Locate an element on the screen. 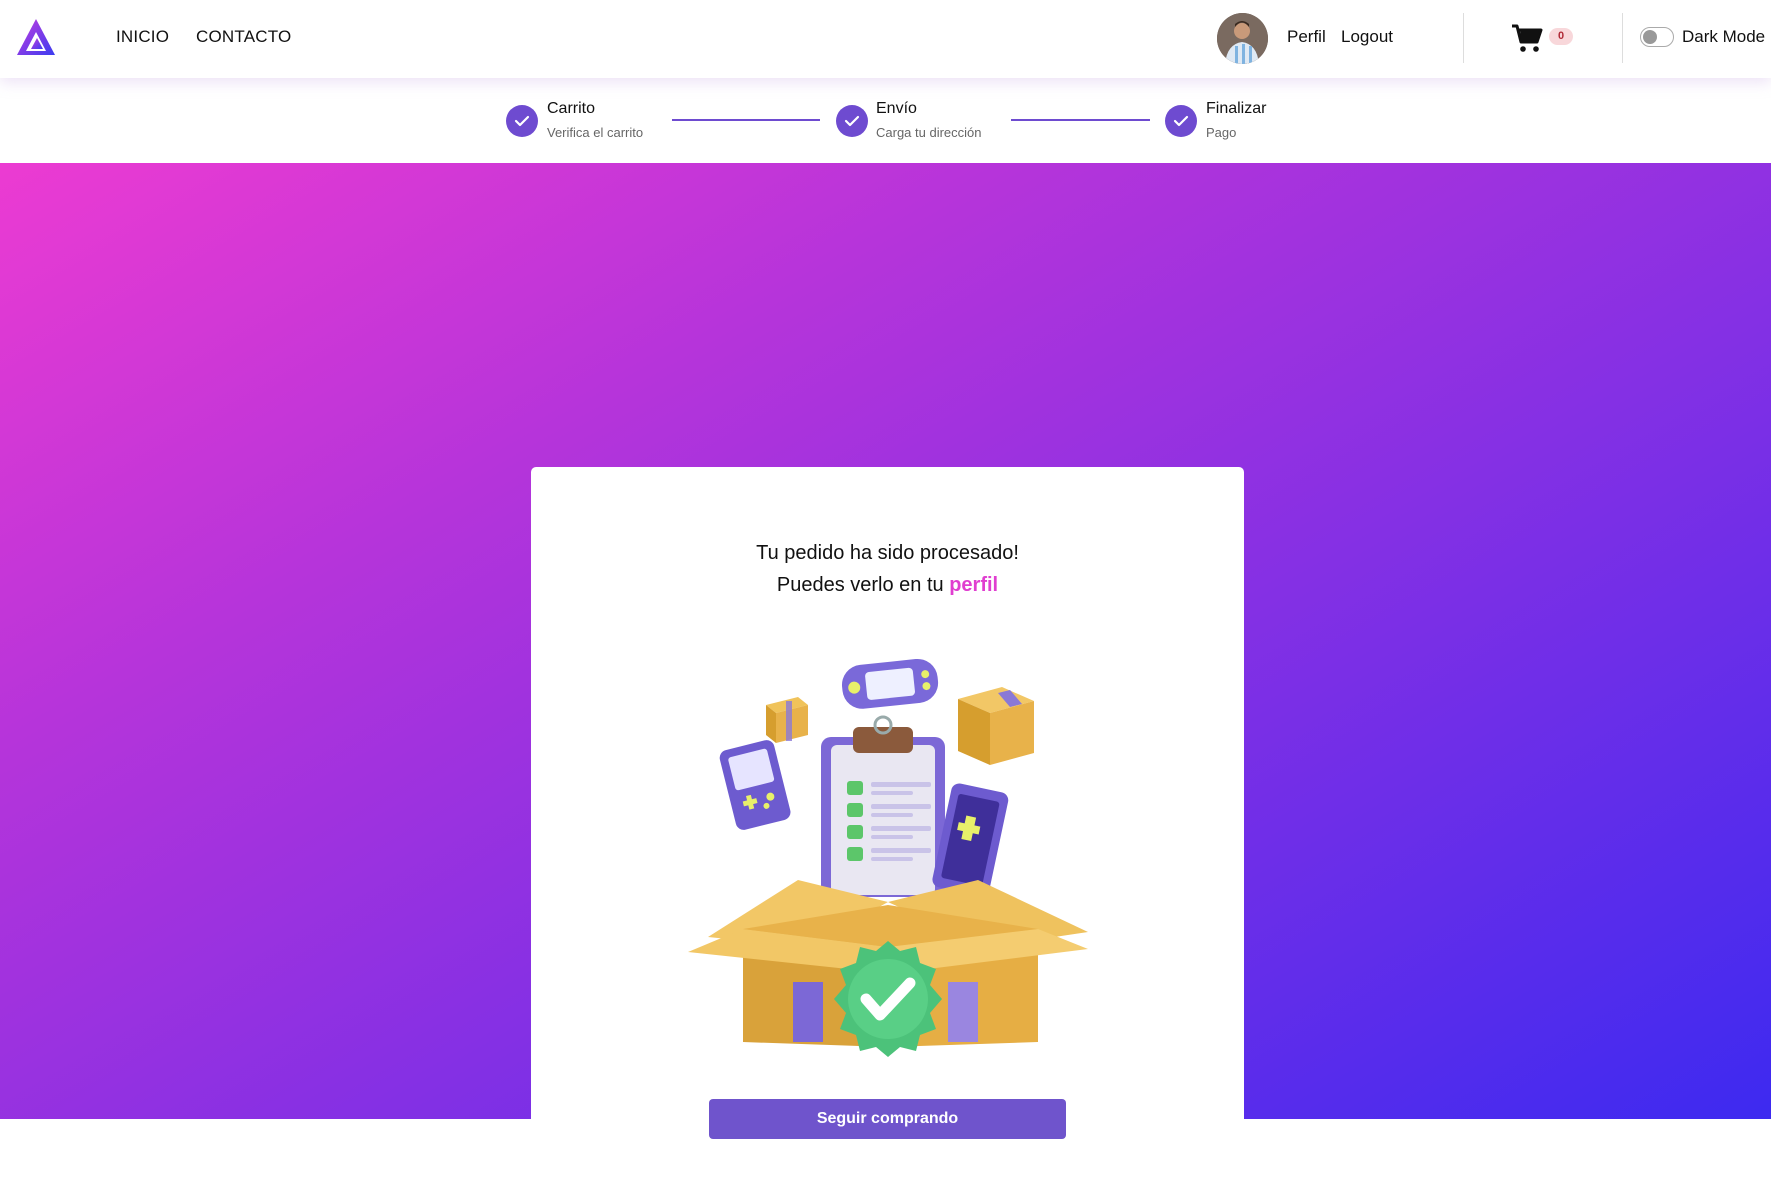 Image resolution: width=1771 pixels, height=1198 pixels. step-subtitle-envio: Carga tu dirección is located at coordinates (929, 132).